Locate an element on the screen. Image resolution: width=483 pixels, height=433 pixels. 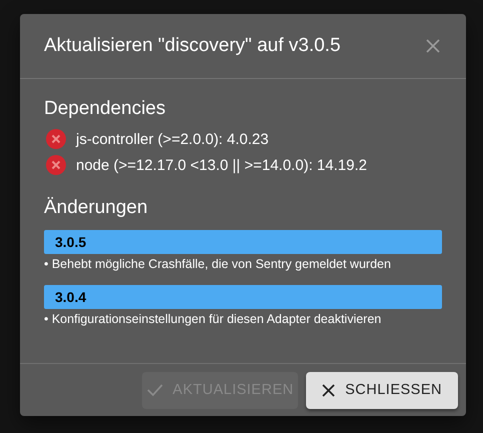
version-bar: 3.0.5 is located at coordinates (243, 242).